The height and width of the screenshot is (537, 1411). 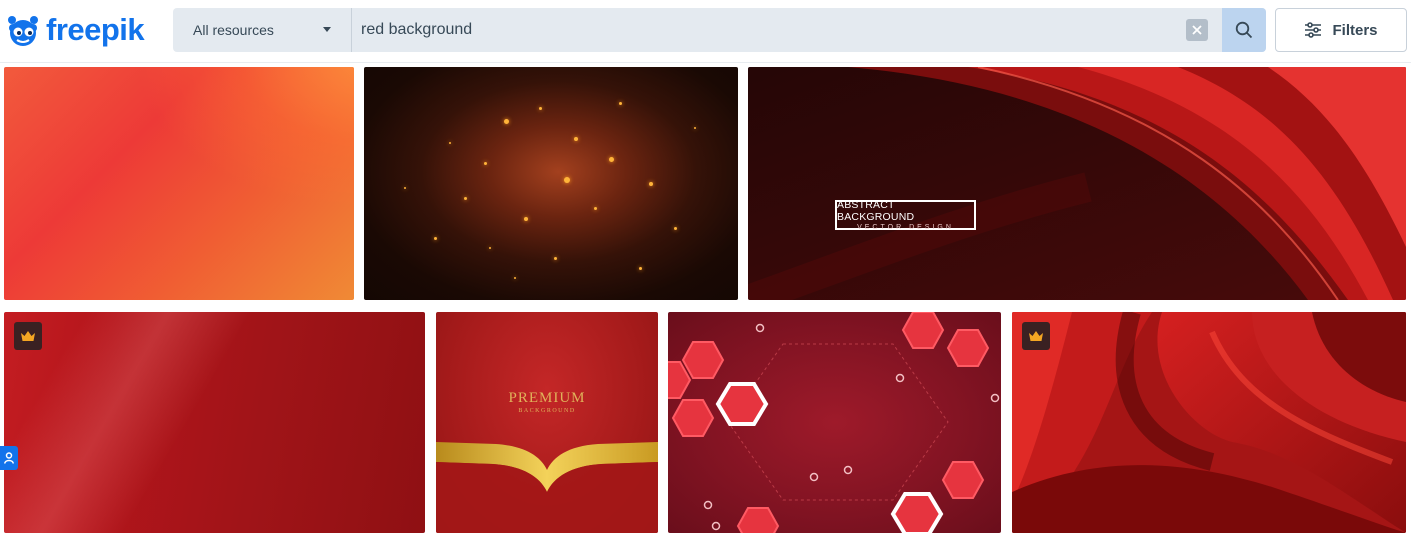 What do you see at coordinates (547, 411) in the screenshot?
I see `thumbnail-title-line2: BACKGROUND` at bounding box center [547, 411].